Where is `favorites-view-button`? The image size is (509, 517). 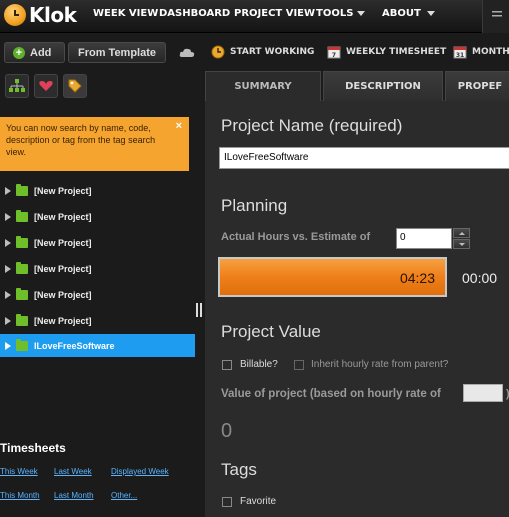 favorites-view-button is located at coordinates (46, 86).